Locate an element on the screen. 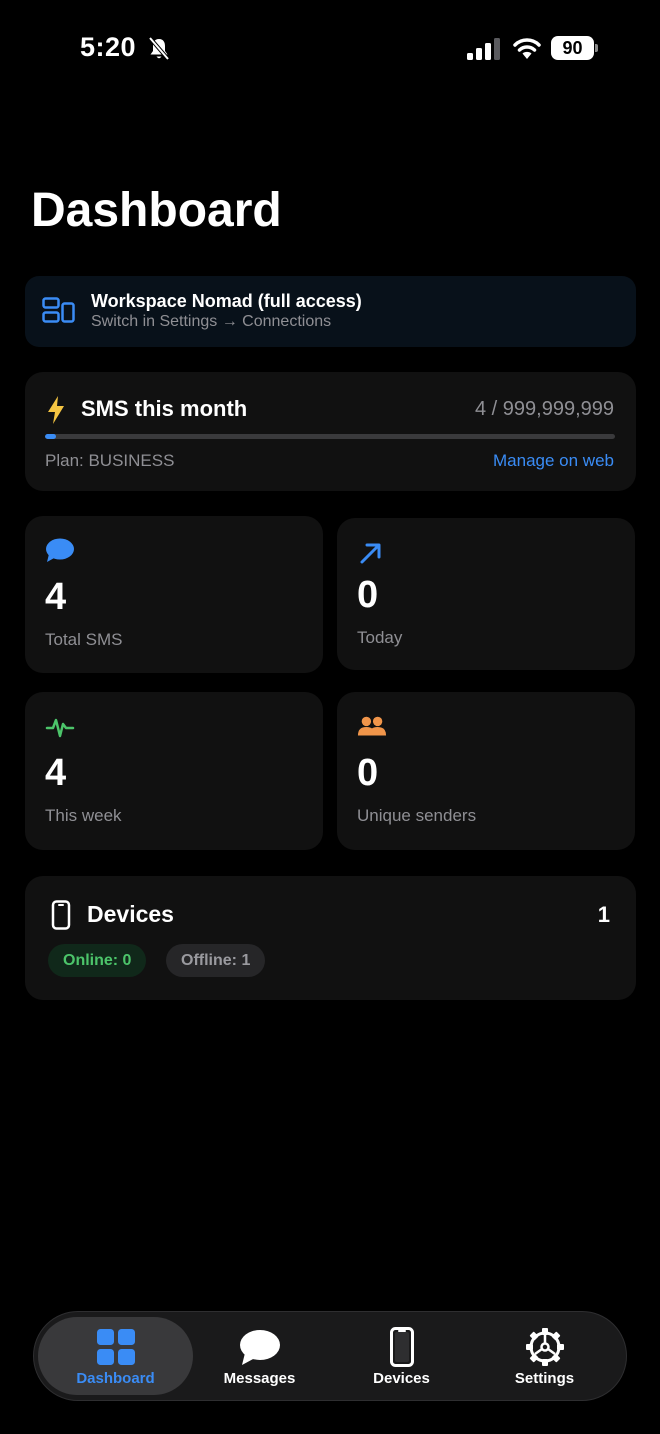  people-icon is located at coordinates (372, 726).